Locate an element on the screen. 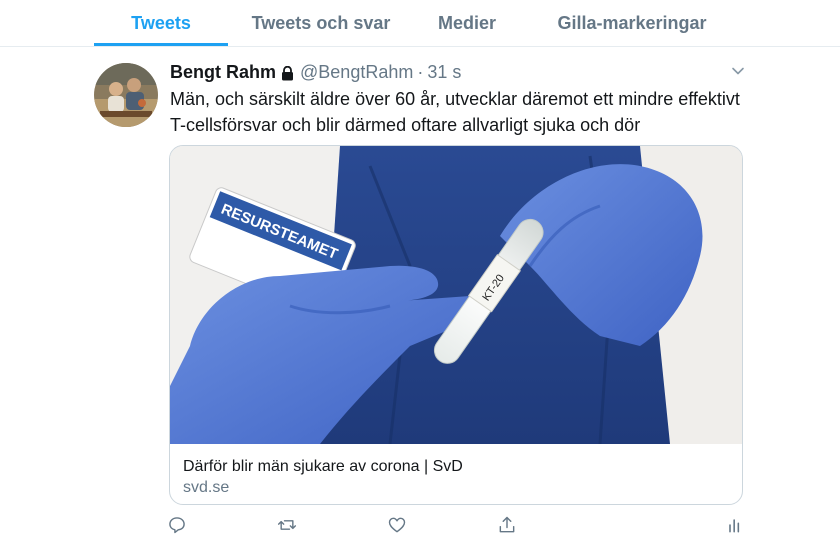  tab-tweets-and-replies: Tweets och svar is located at coordinates (321, 23).